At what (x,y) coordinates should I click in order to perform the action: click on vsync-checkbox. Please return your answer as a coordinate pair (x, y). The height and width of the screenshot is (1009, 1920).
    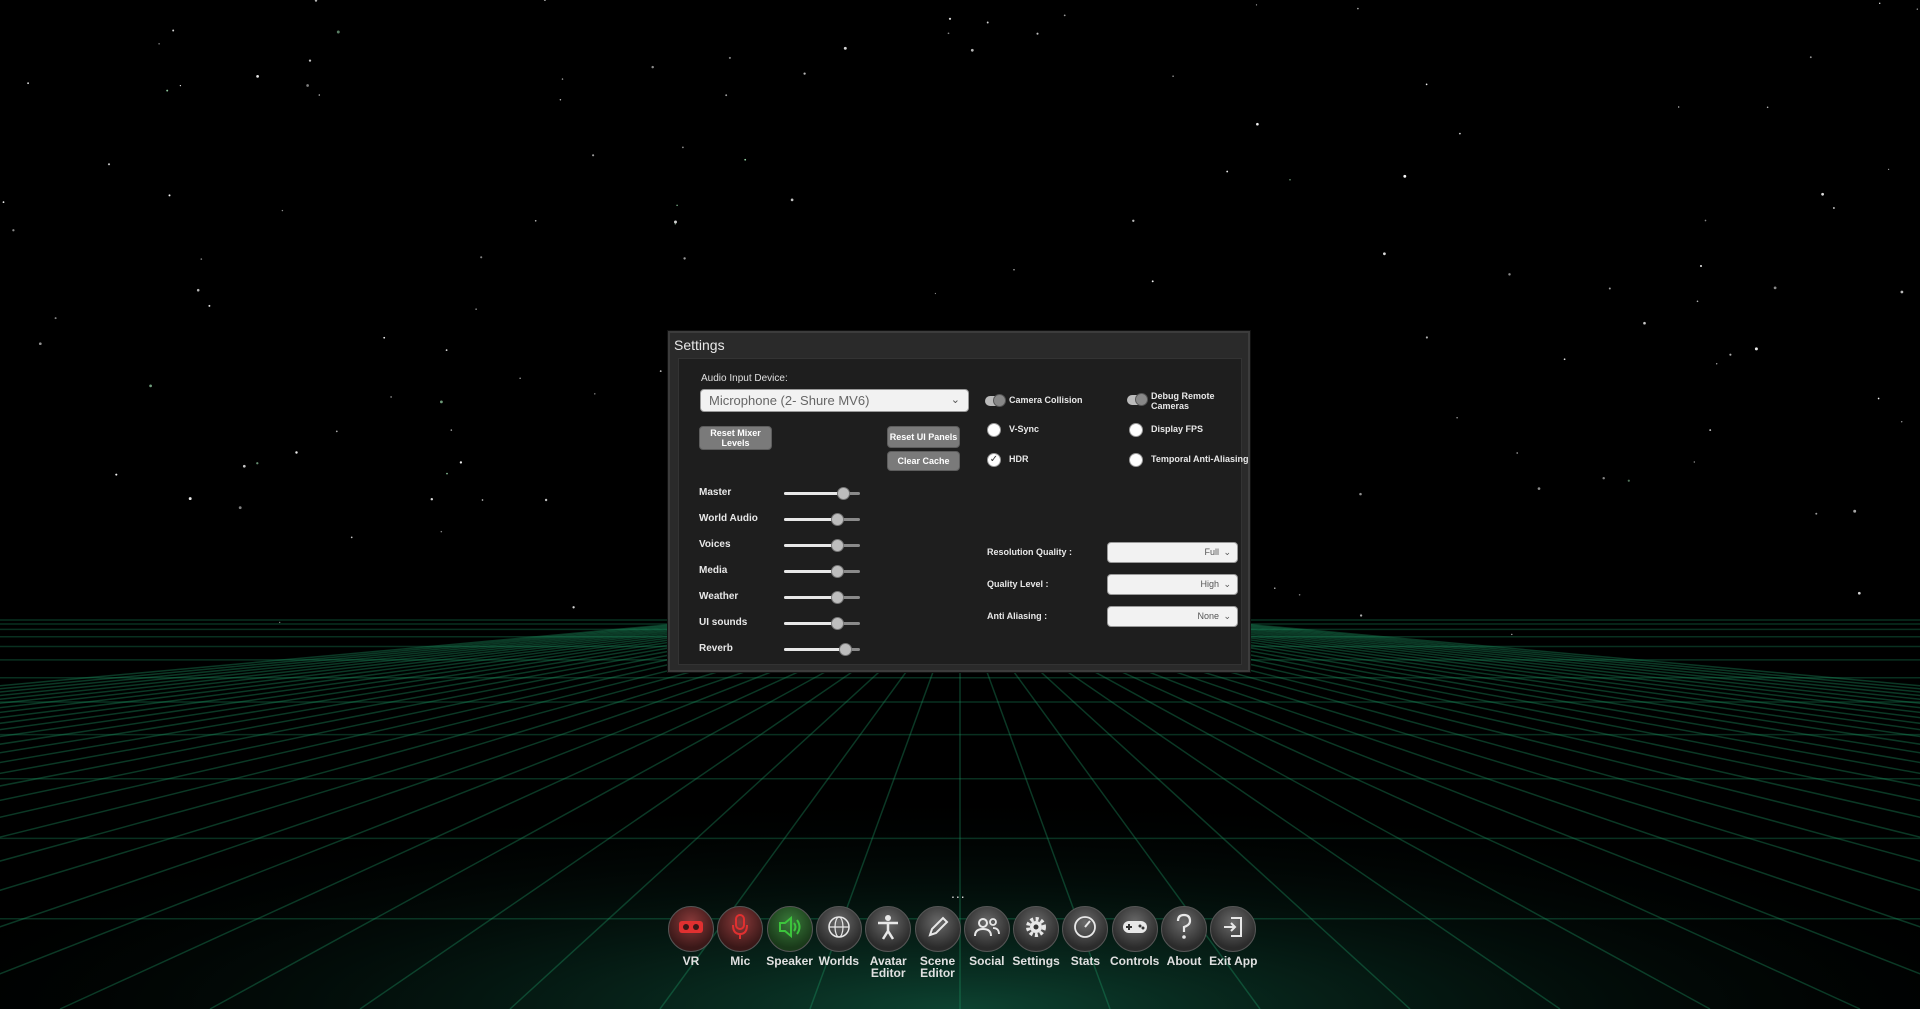
    Looking at the image, I should click on (994, 430).